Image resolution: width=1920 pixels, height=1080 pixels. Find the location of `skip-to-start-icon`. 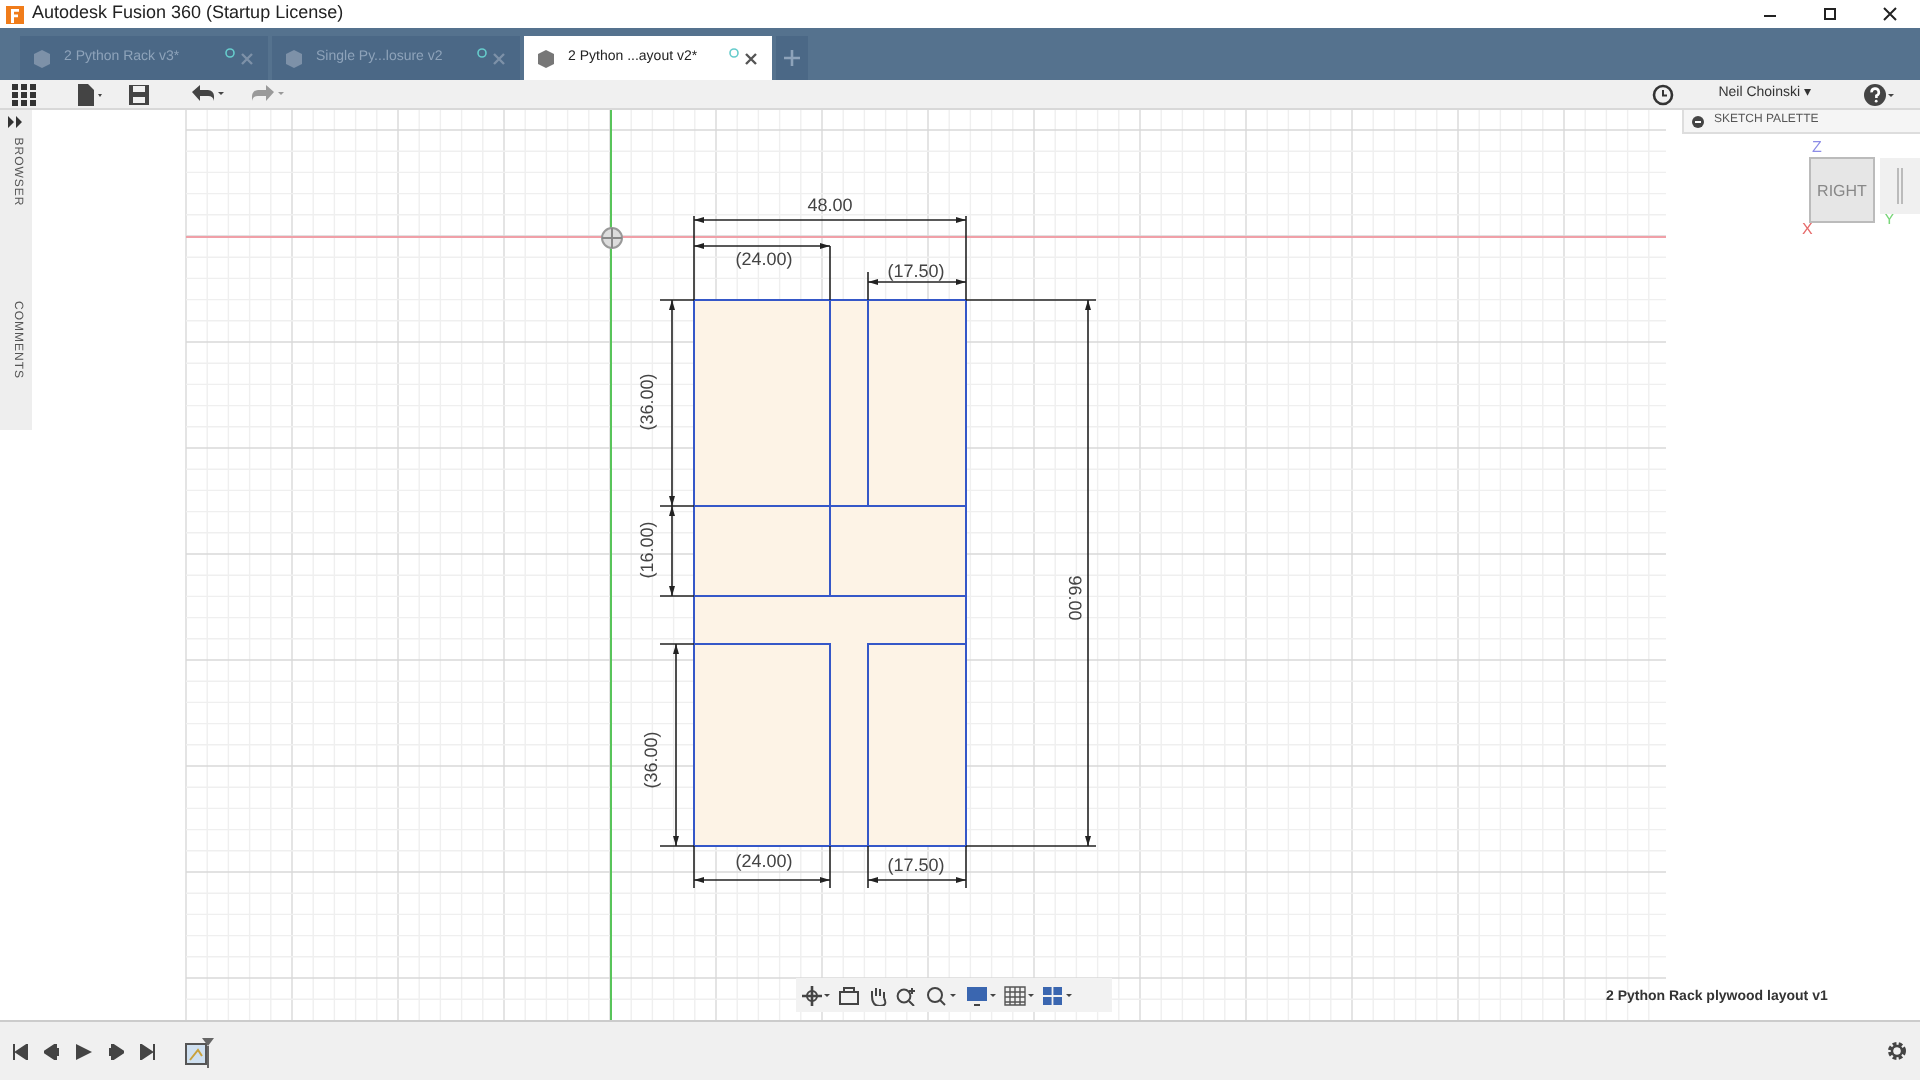

skip-to-start-icon is located at coordinates (20, 1051).